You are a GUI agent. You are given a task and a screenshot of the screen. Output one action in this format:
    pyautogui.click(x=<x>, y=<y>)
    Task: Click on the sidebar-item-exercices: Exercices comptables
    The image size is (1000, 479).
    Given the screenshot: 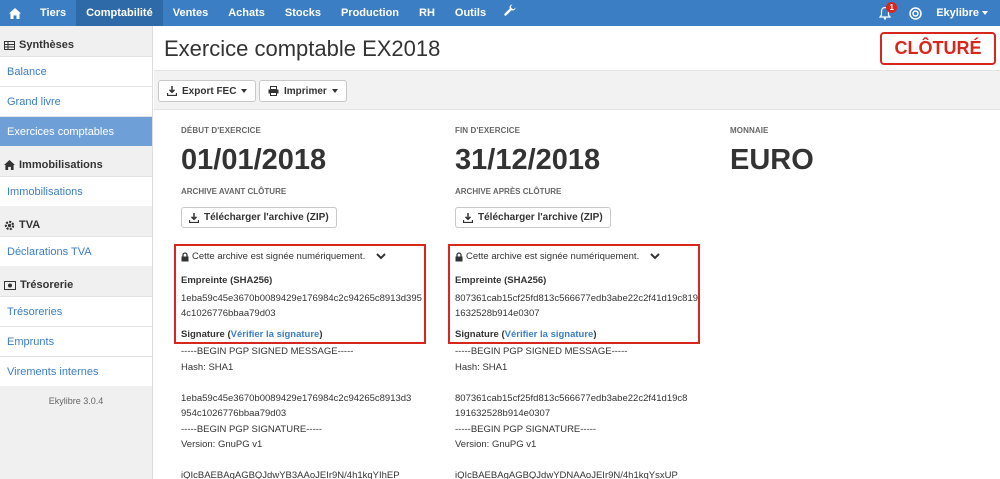 What is the action you would take?
    pyautogui.click(x=76, y=131)
    